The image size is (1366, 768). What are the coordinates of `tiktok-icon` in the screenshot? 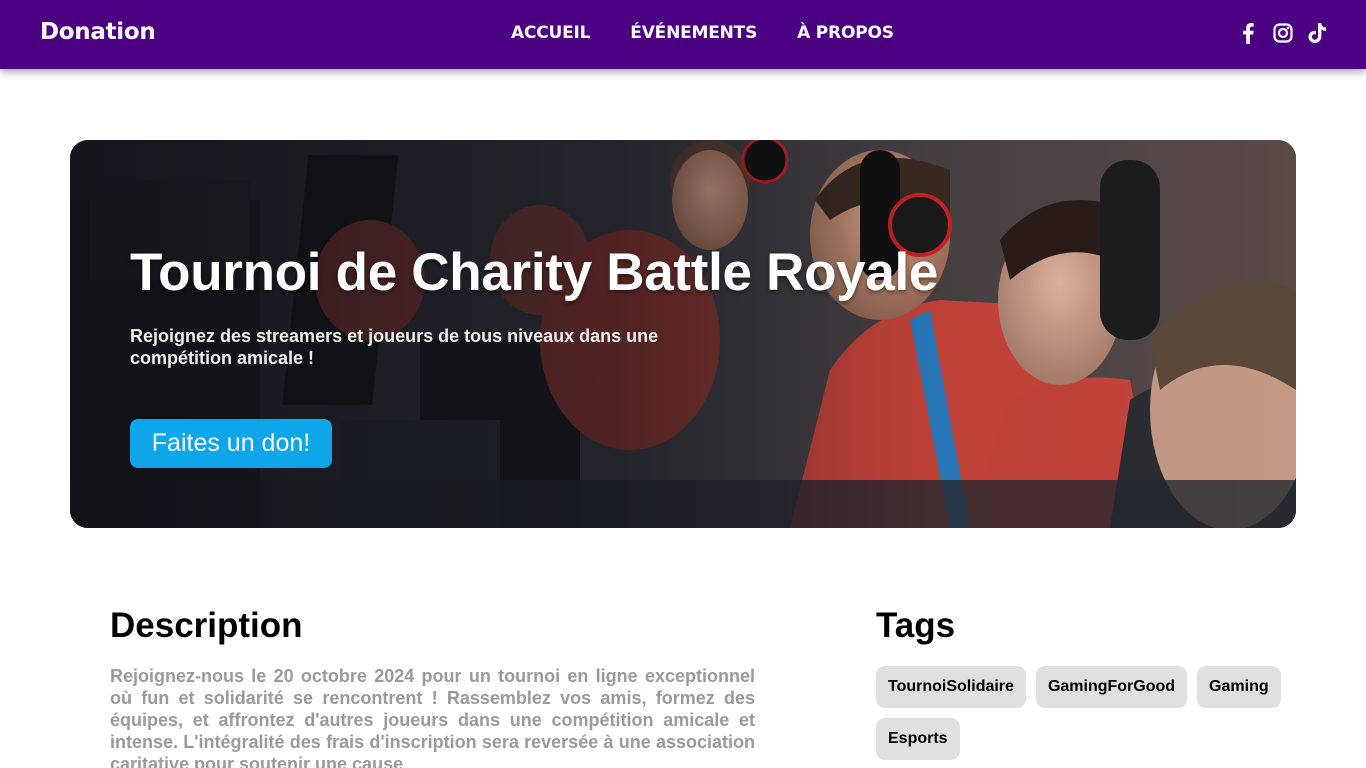 It's located at (1317, 33).